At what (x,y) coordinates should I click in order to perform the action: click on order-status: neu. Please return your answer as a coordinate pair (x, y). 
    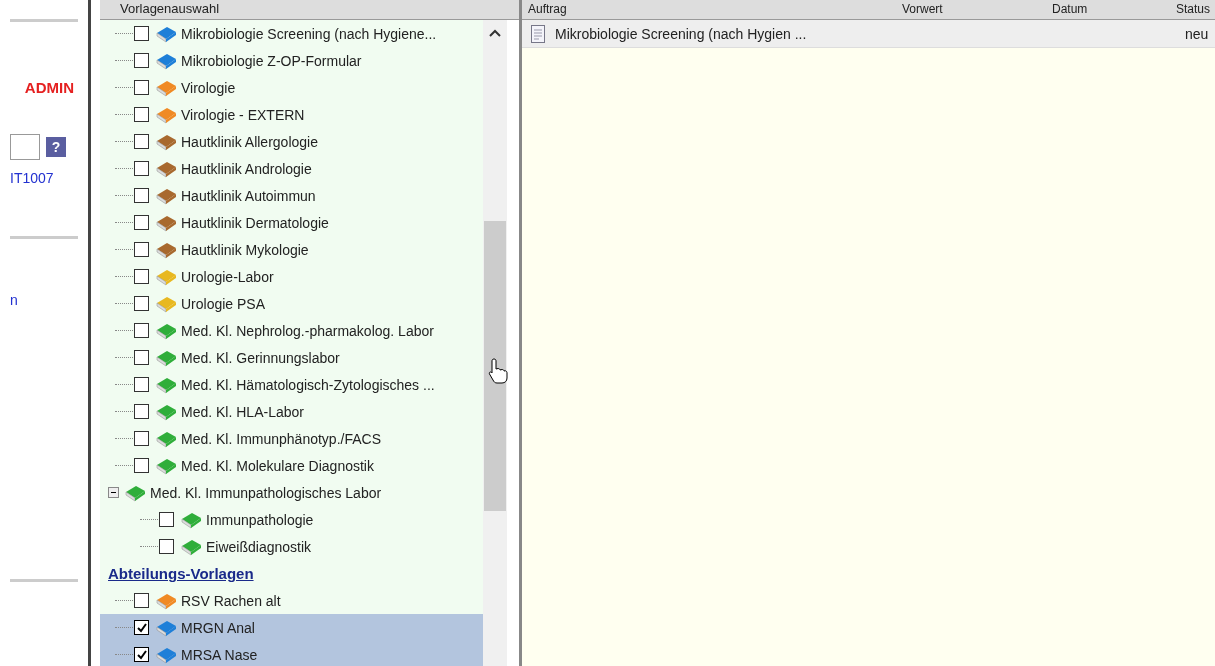
    Looking at the image, I should click on (1197, 33).